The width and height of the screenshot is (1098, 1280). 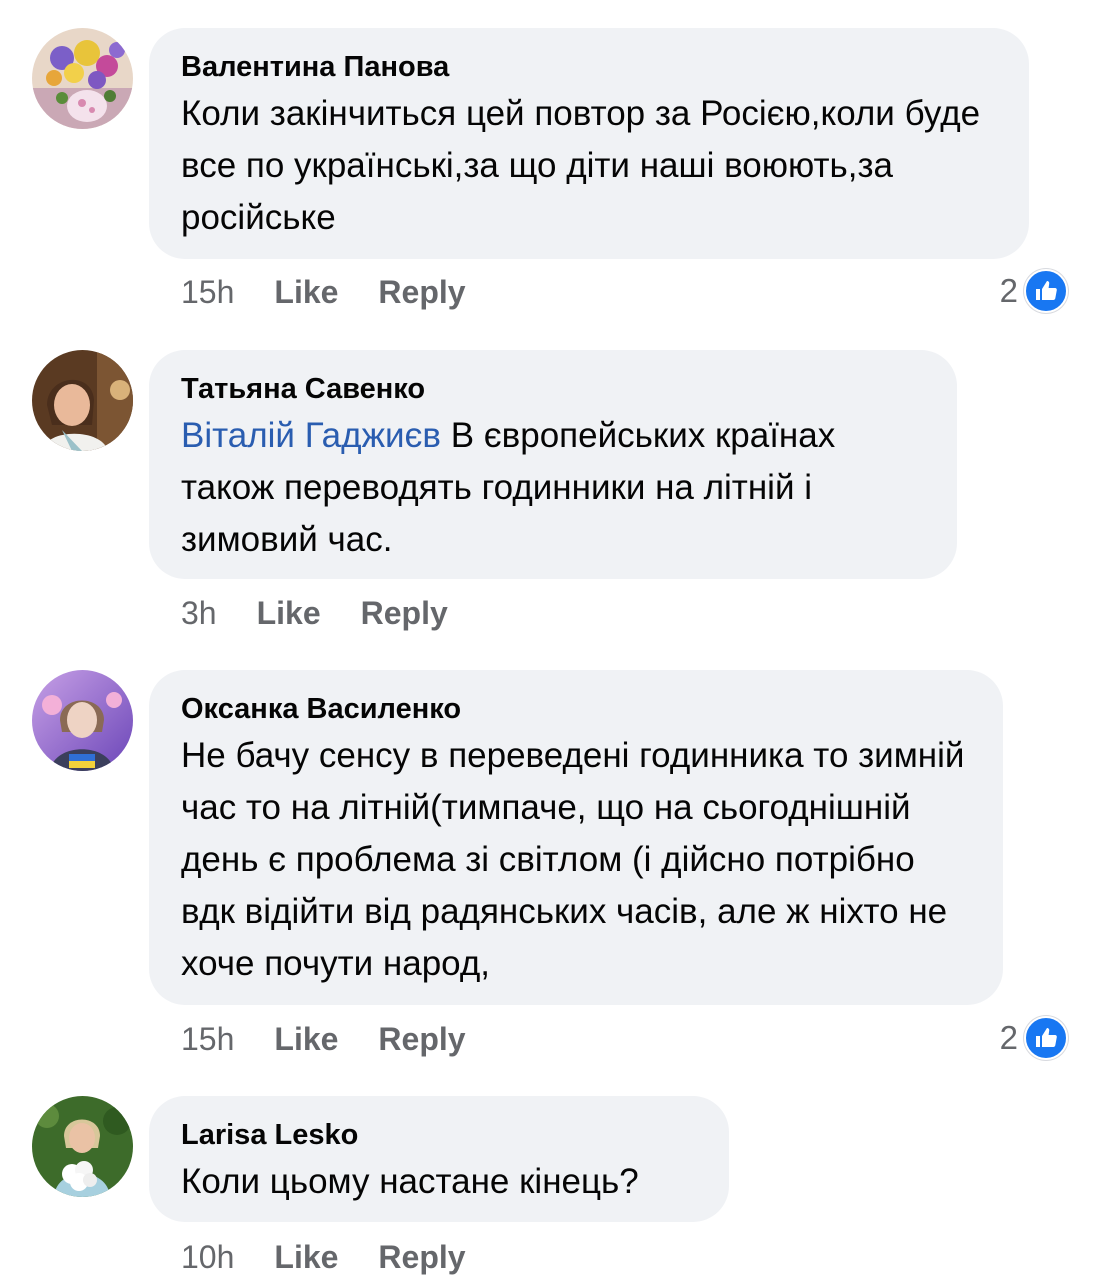 I want to click on comment-actions: 10h Like Reply, so click(x=323, y=1257).